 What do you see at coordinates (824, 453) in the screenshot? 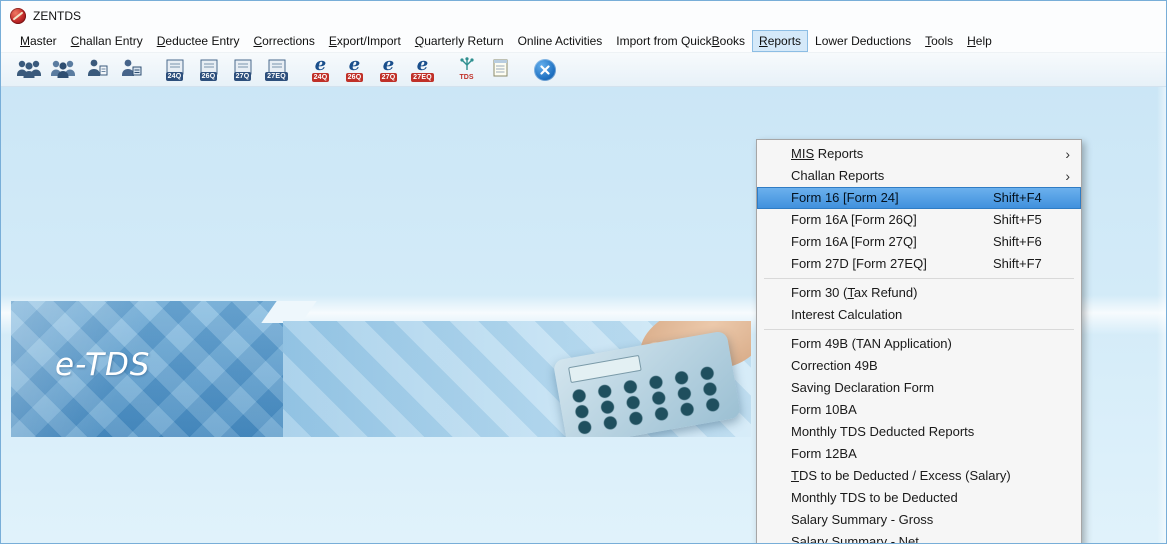
I see `menu-item-label: Form 12BA` at bounding box center [824, 453].